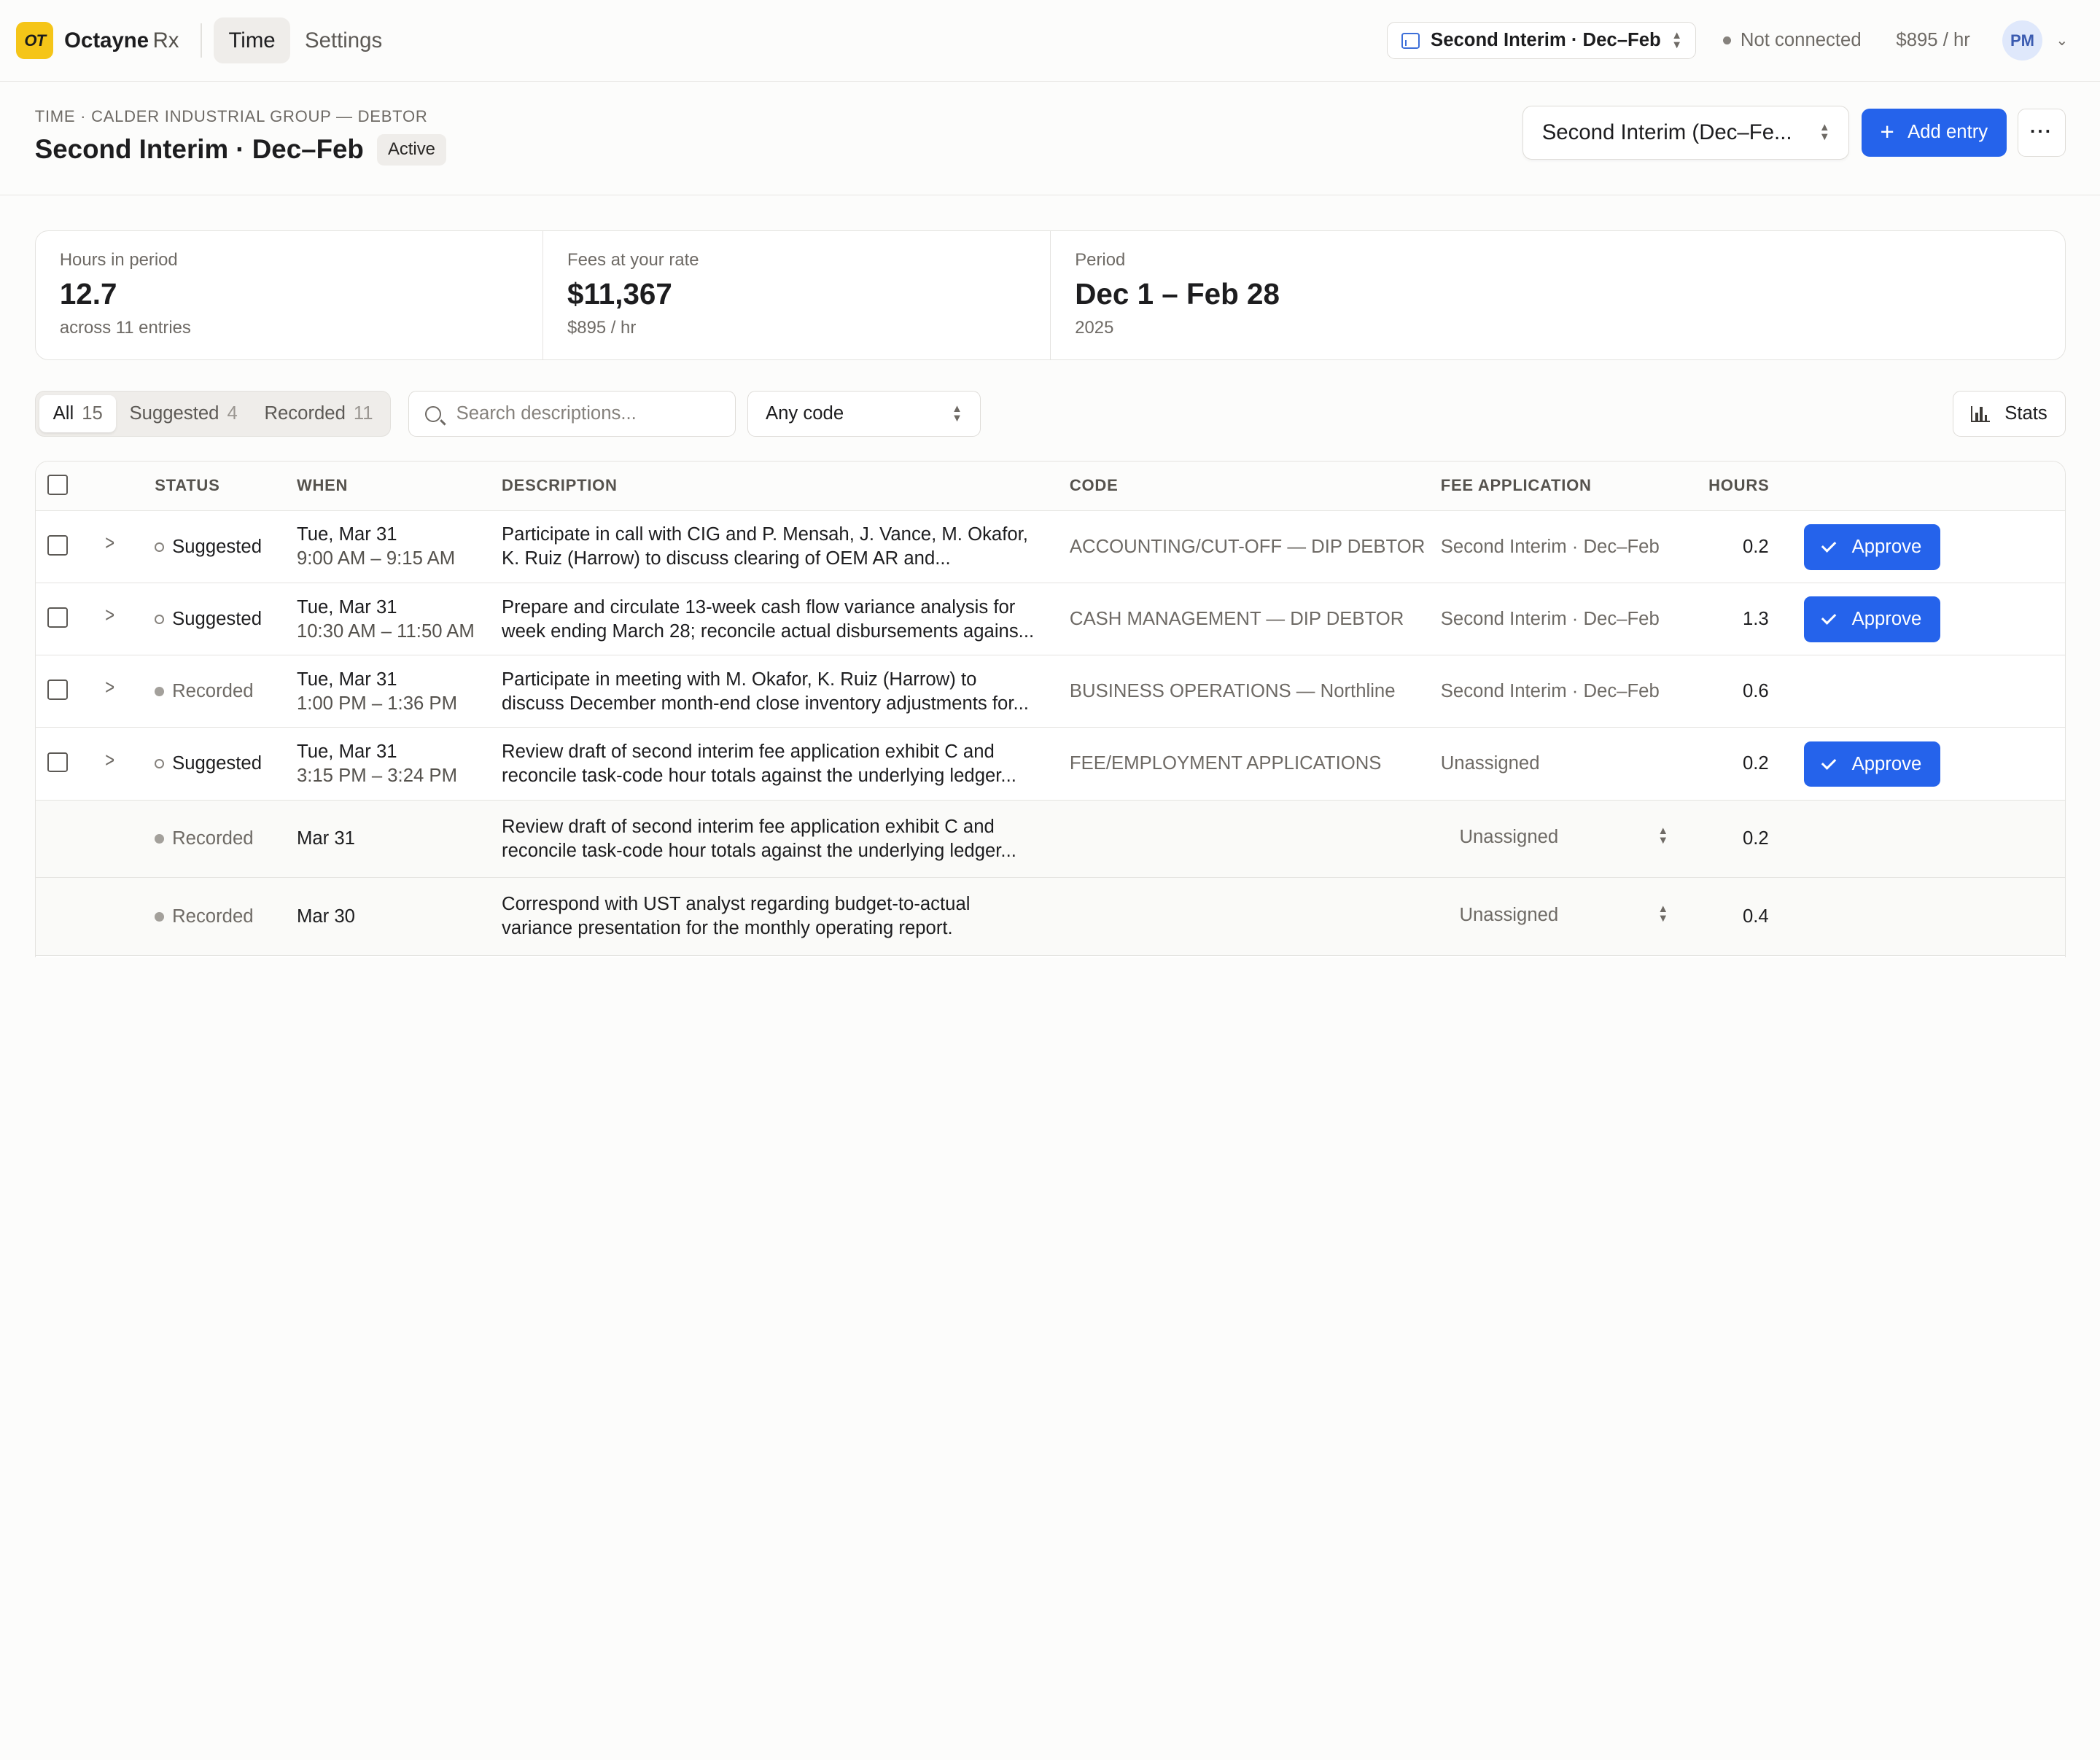 Image resolution: width=2100 pixels, height=1760 pixels. Describe the element at coordinates (377, 764) in the screenshot. I see `when-cell: Tue, Mar 31 3:15 PM – 3:24 PM` at that location.